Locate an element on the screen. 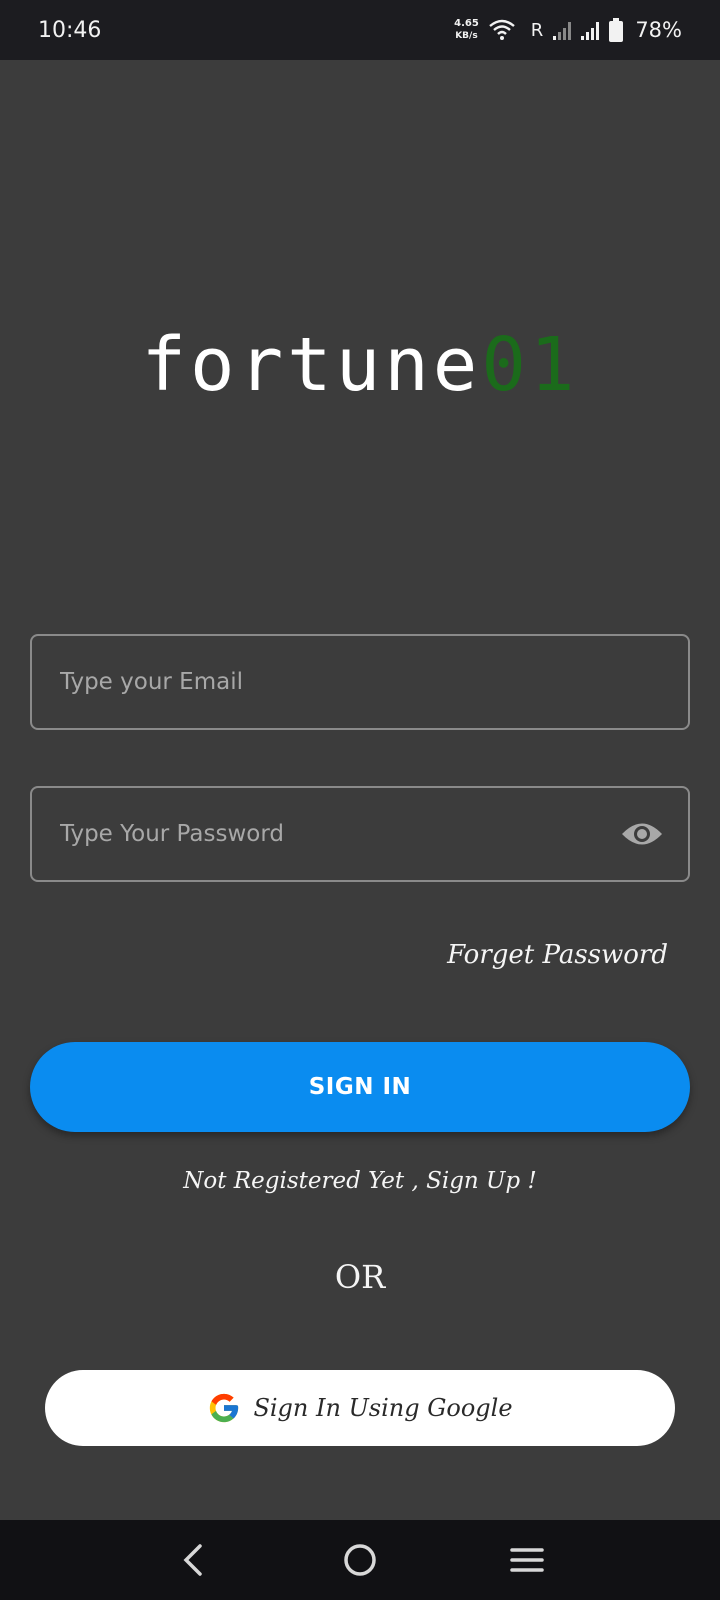 This screenshot has height=1600, width=720. google-sign-in-button: Sign In Using Google is located at coordinates (360, 1408).